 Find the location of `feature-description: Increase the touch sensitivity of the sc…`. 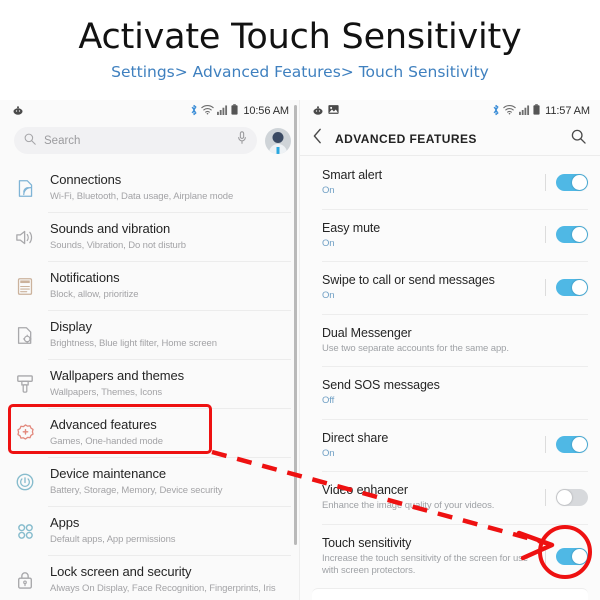

feature-description: Increase the touch sensitivity of the sc… is located at coordinates (425, 564).